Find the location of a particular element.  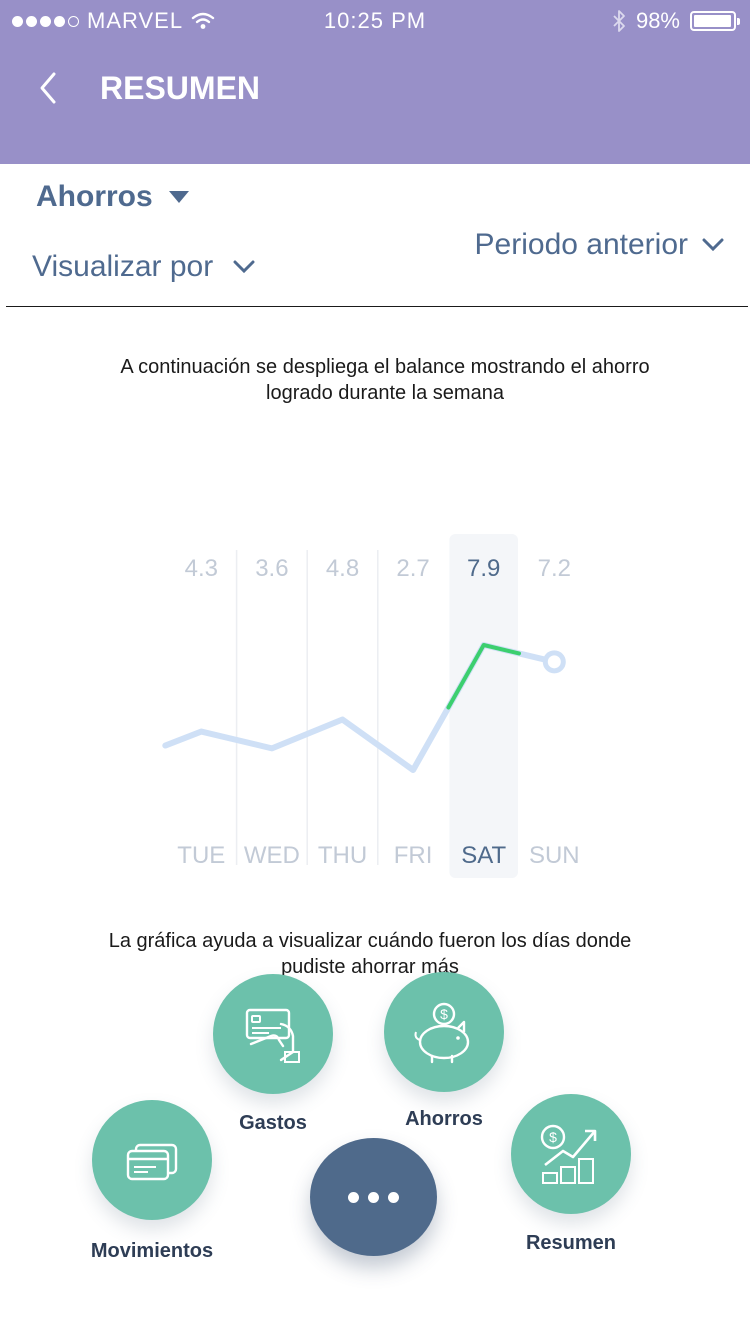

status-bar: MARVEL 10:25 PM 98% is located at coordinates (375, 20).